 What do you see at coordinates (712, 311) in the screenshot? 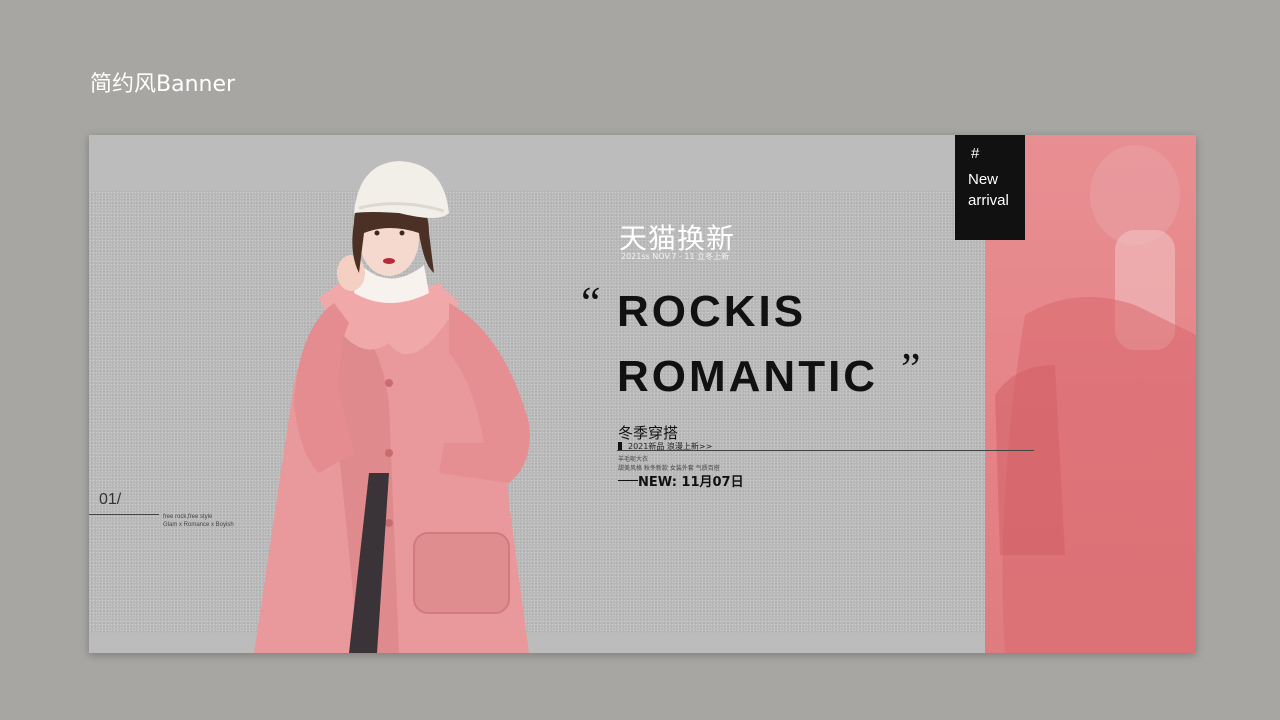
I see `headline-line-1: ROCKIS` at bounding box center [712, 311].